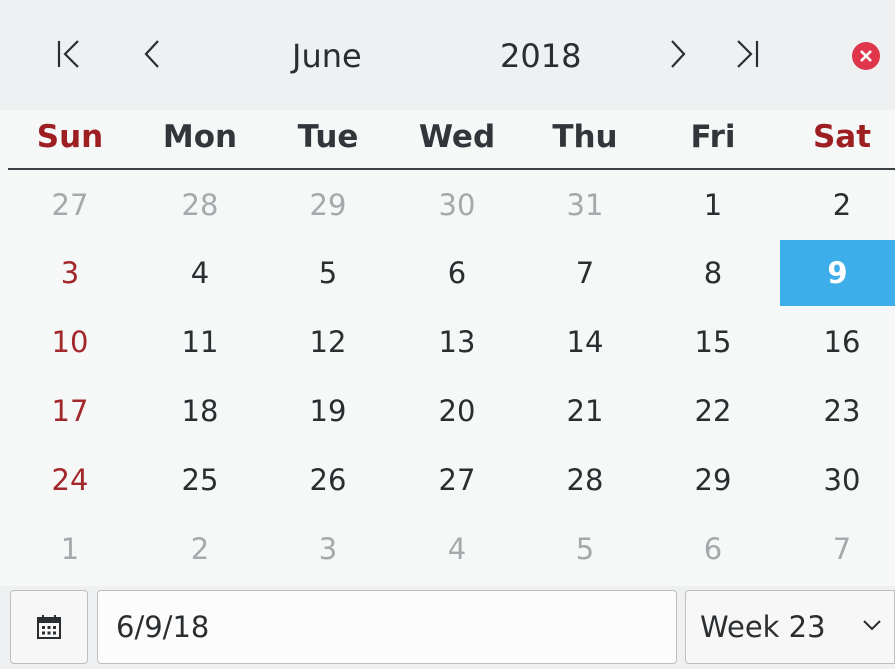 Image resolution: width=895 pixels, height=669 pixels. What do you see at coordinates (713, 411) in the screenshot?
I see `day-cell: 22` at bounding box center [713, 411].